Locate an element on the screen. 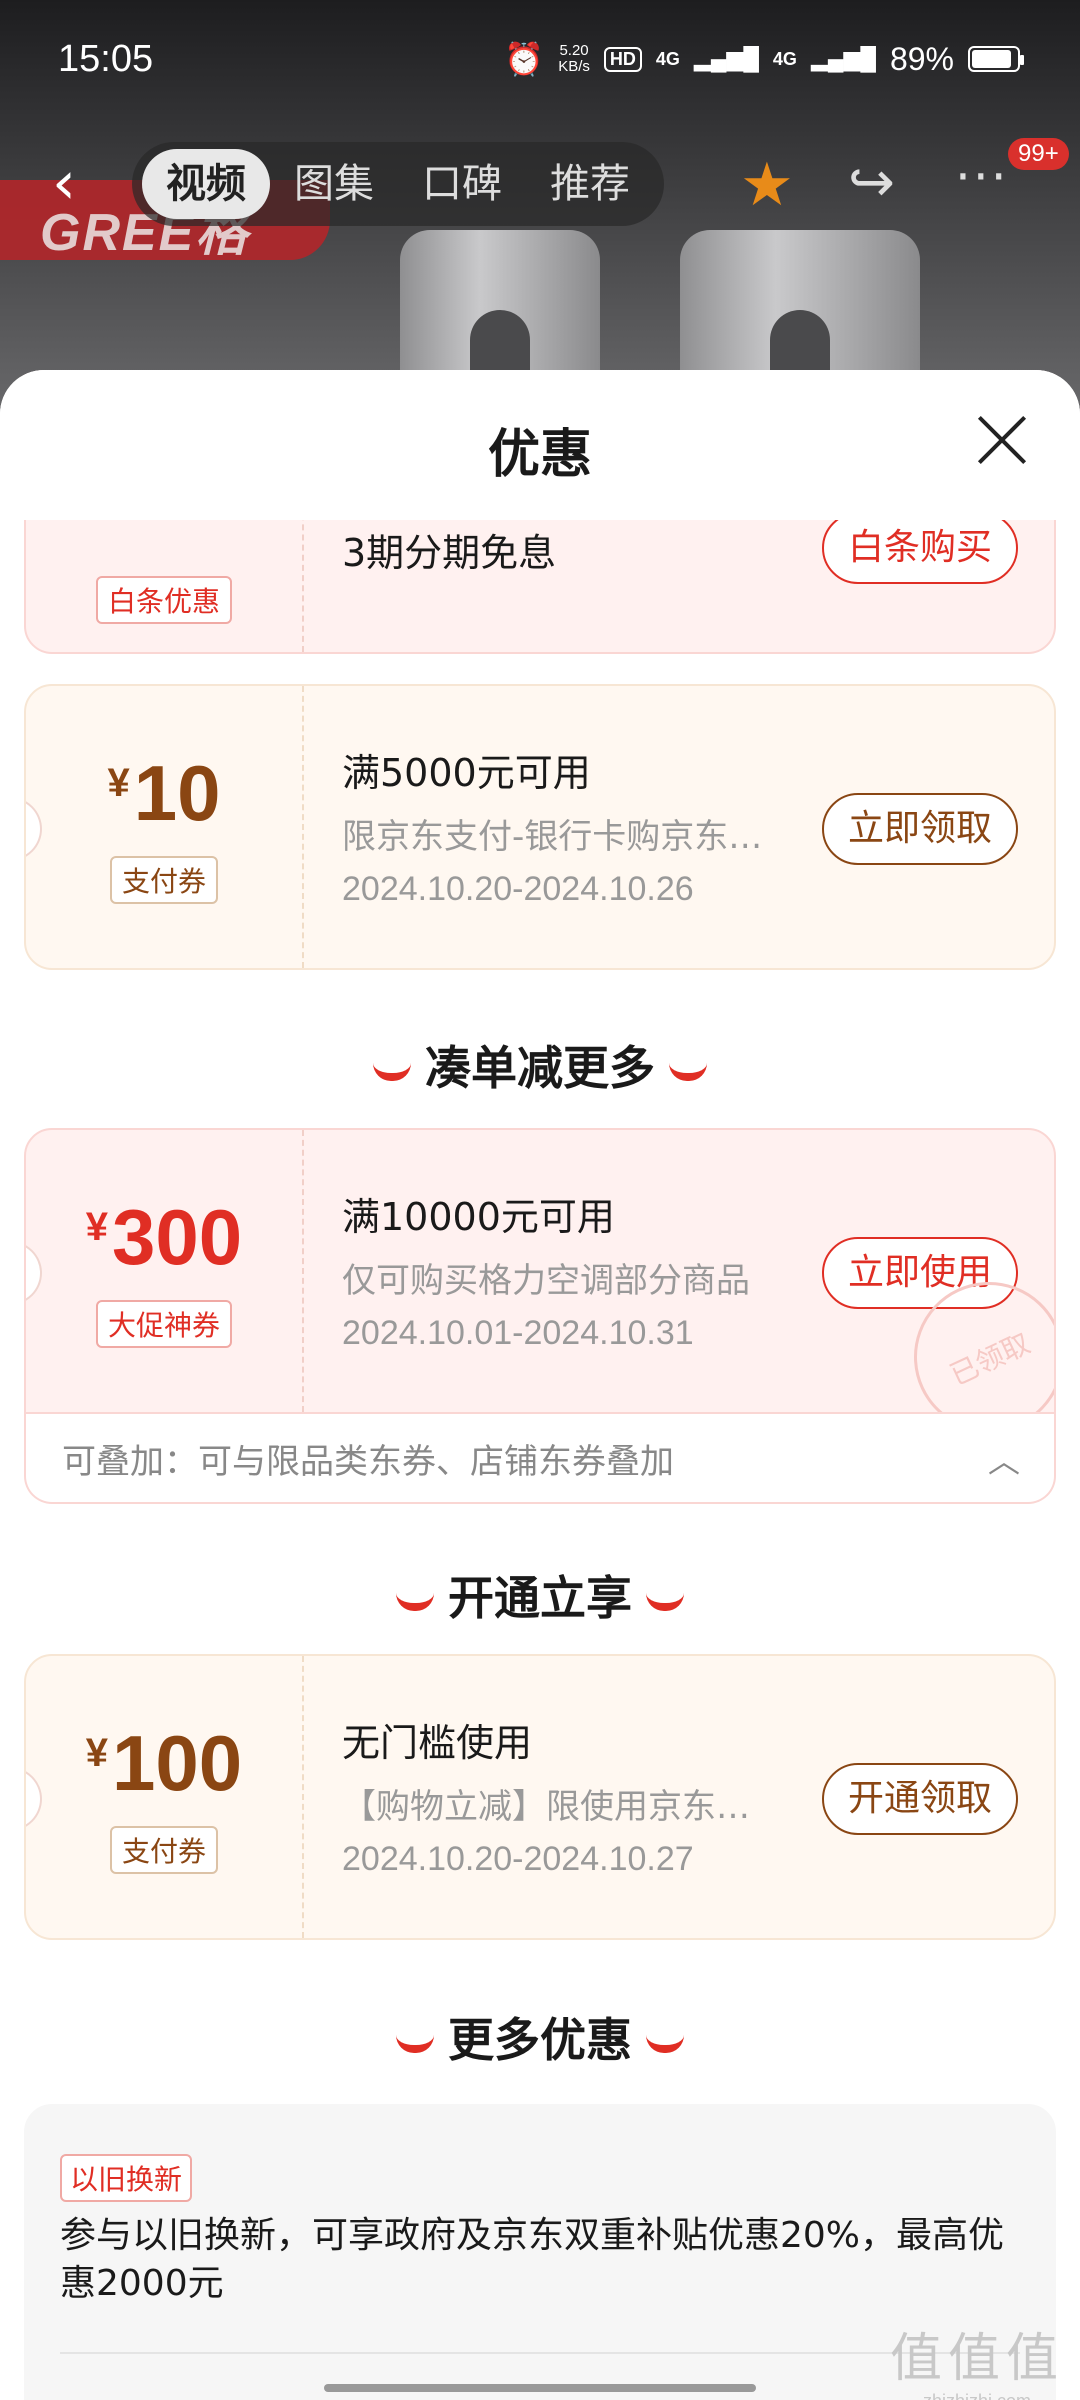 This screenshot has width=1080, height=2400. sheet-header: 优惠 is located at coordinates (540, 445).